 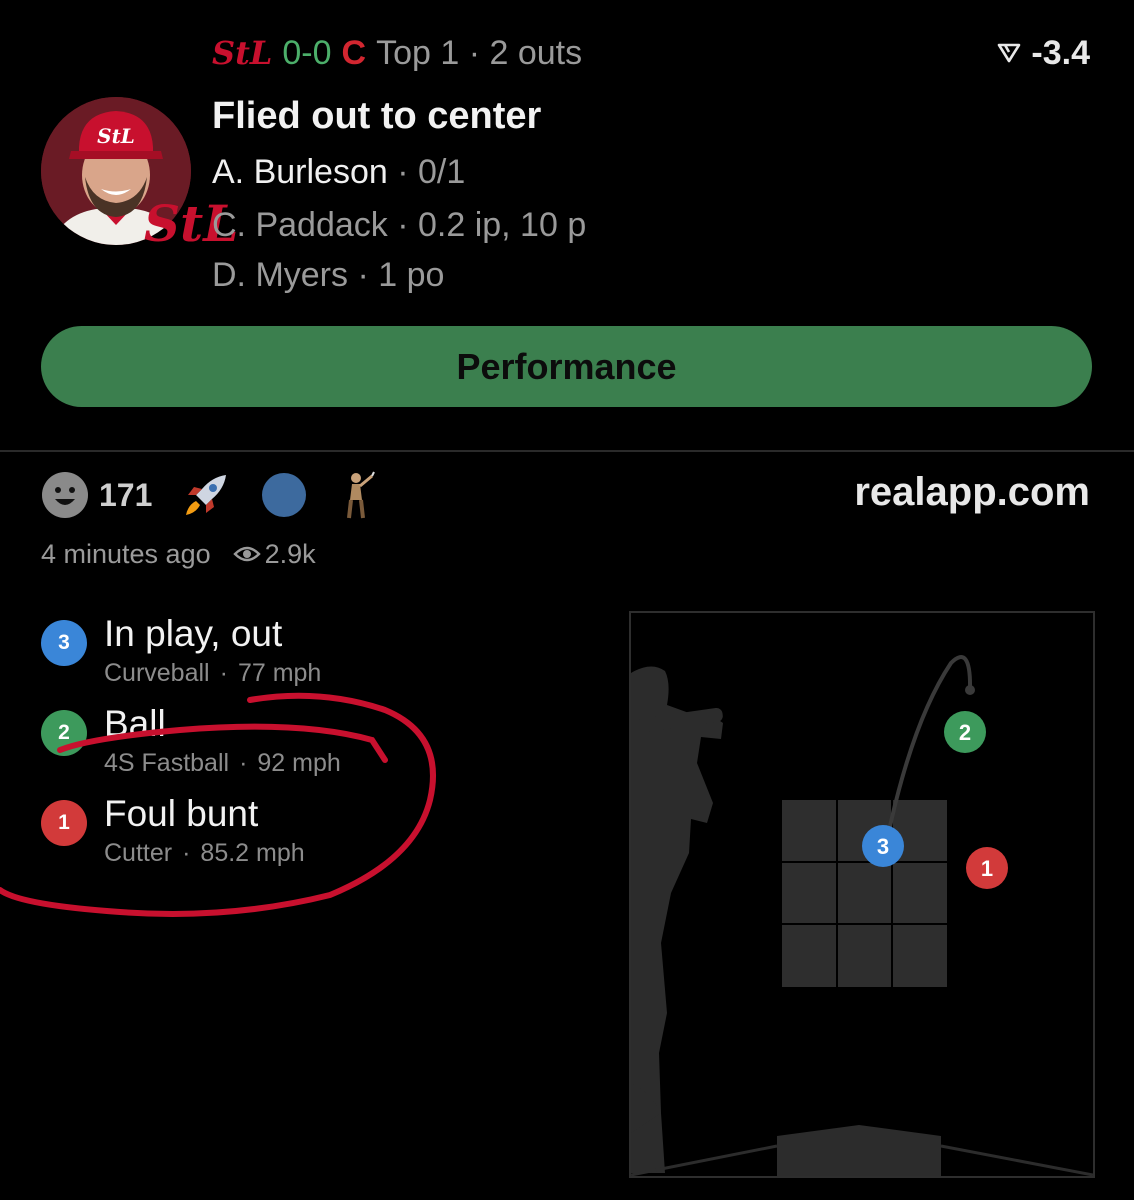 What do you see at coordinates (157, 673) in the screenshot?
I see `pitch-type: Curveball` at bounding box center [157, 673].